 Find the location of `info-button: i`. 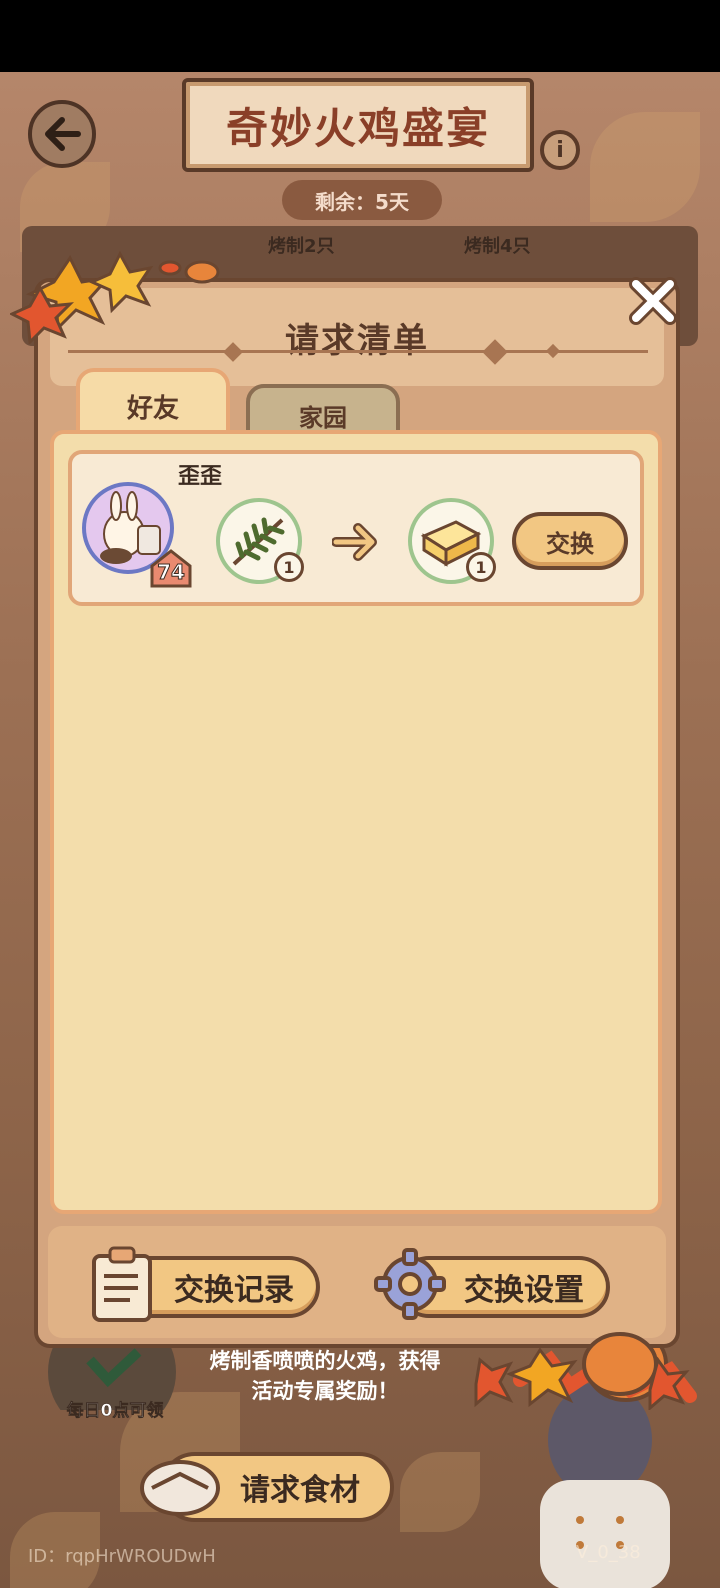

info-button: i is located at coordinates (560, 150).